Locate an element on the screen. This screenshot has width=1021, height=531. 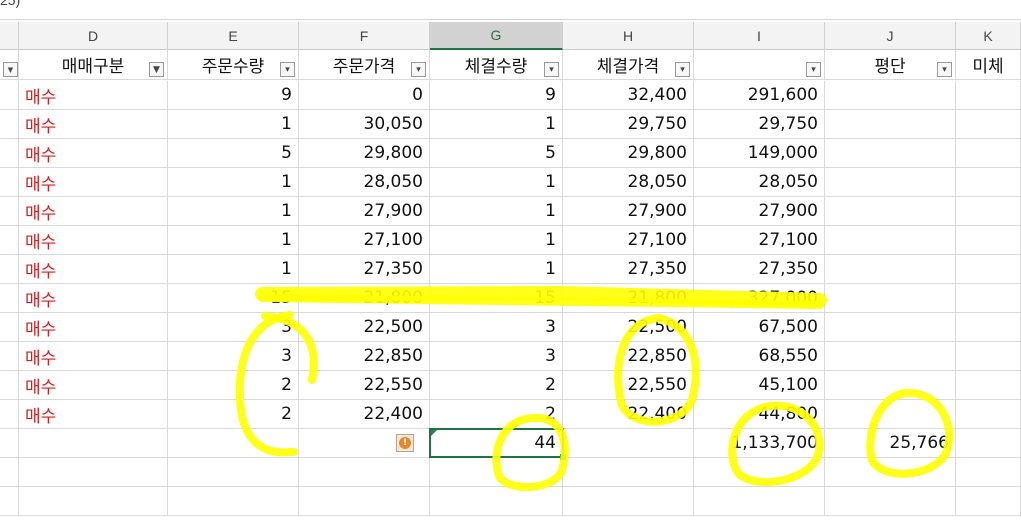
total-quantity-circle is located at coordinates (530, 452).